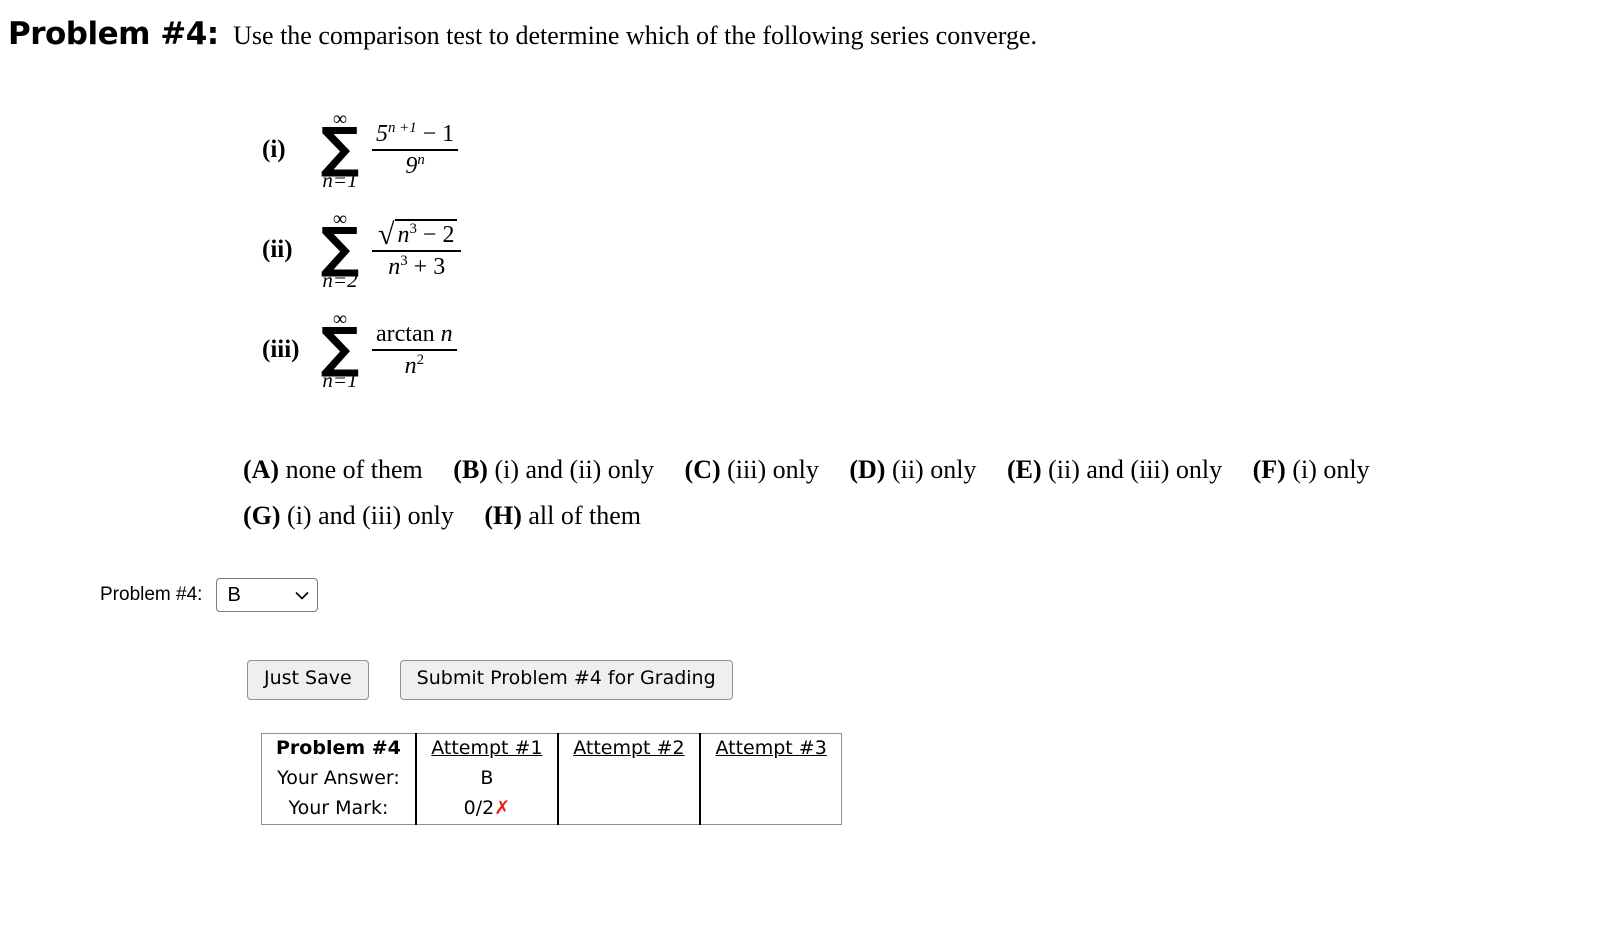  I want to click on option-d-letter: (D), so click(867, 469).